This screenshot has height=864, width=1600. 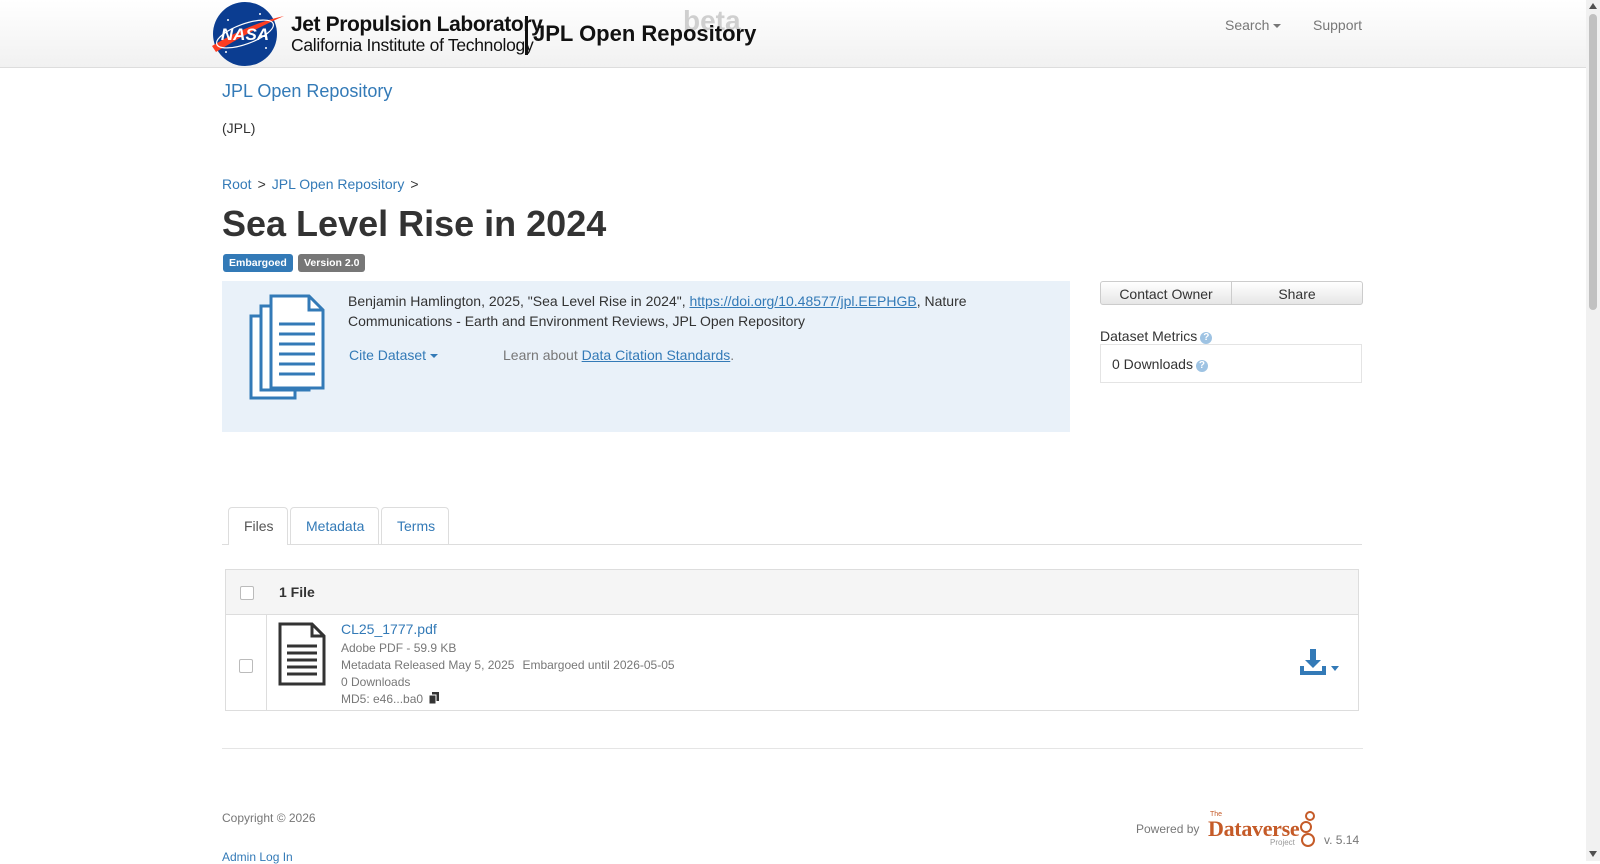 I want to click on dataset-files-icon, so click(x=287, y=347).